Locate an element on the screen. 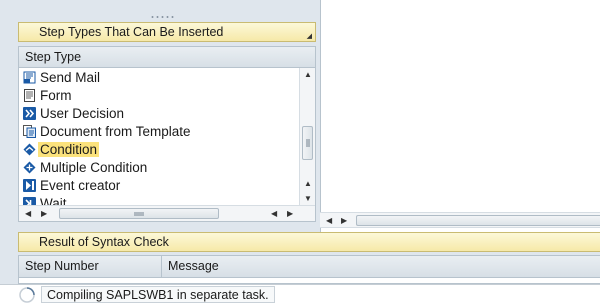 The image size is (600, 304). user-decision-icon is located at coordinates (29, 113).